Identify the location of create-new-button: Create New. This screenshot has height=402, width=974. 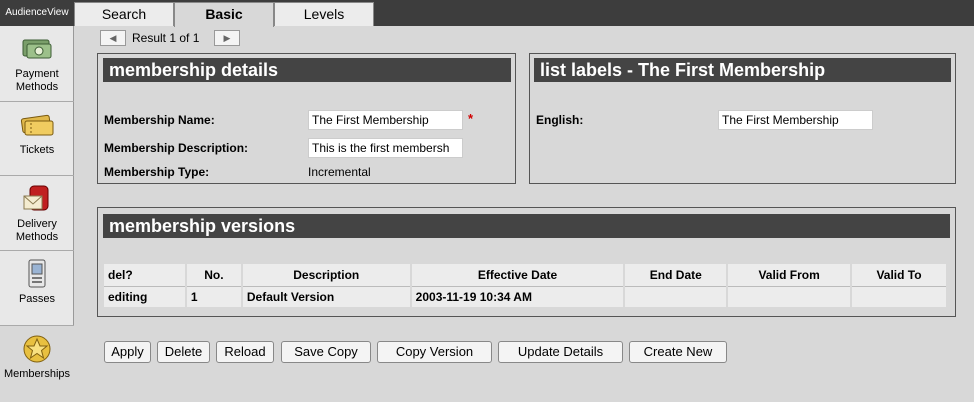
(678, 352).